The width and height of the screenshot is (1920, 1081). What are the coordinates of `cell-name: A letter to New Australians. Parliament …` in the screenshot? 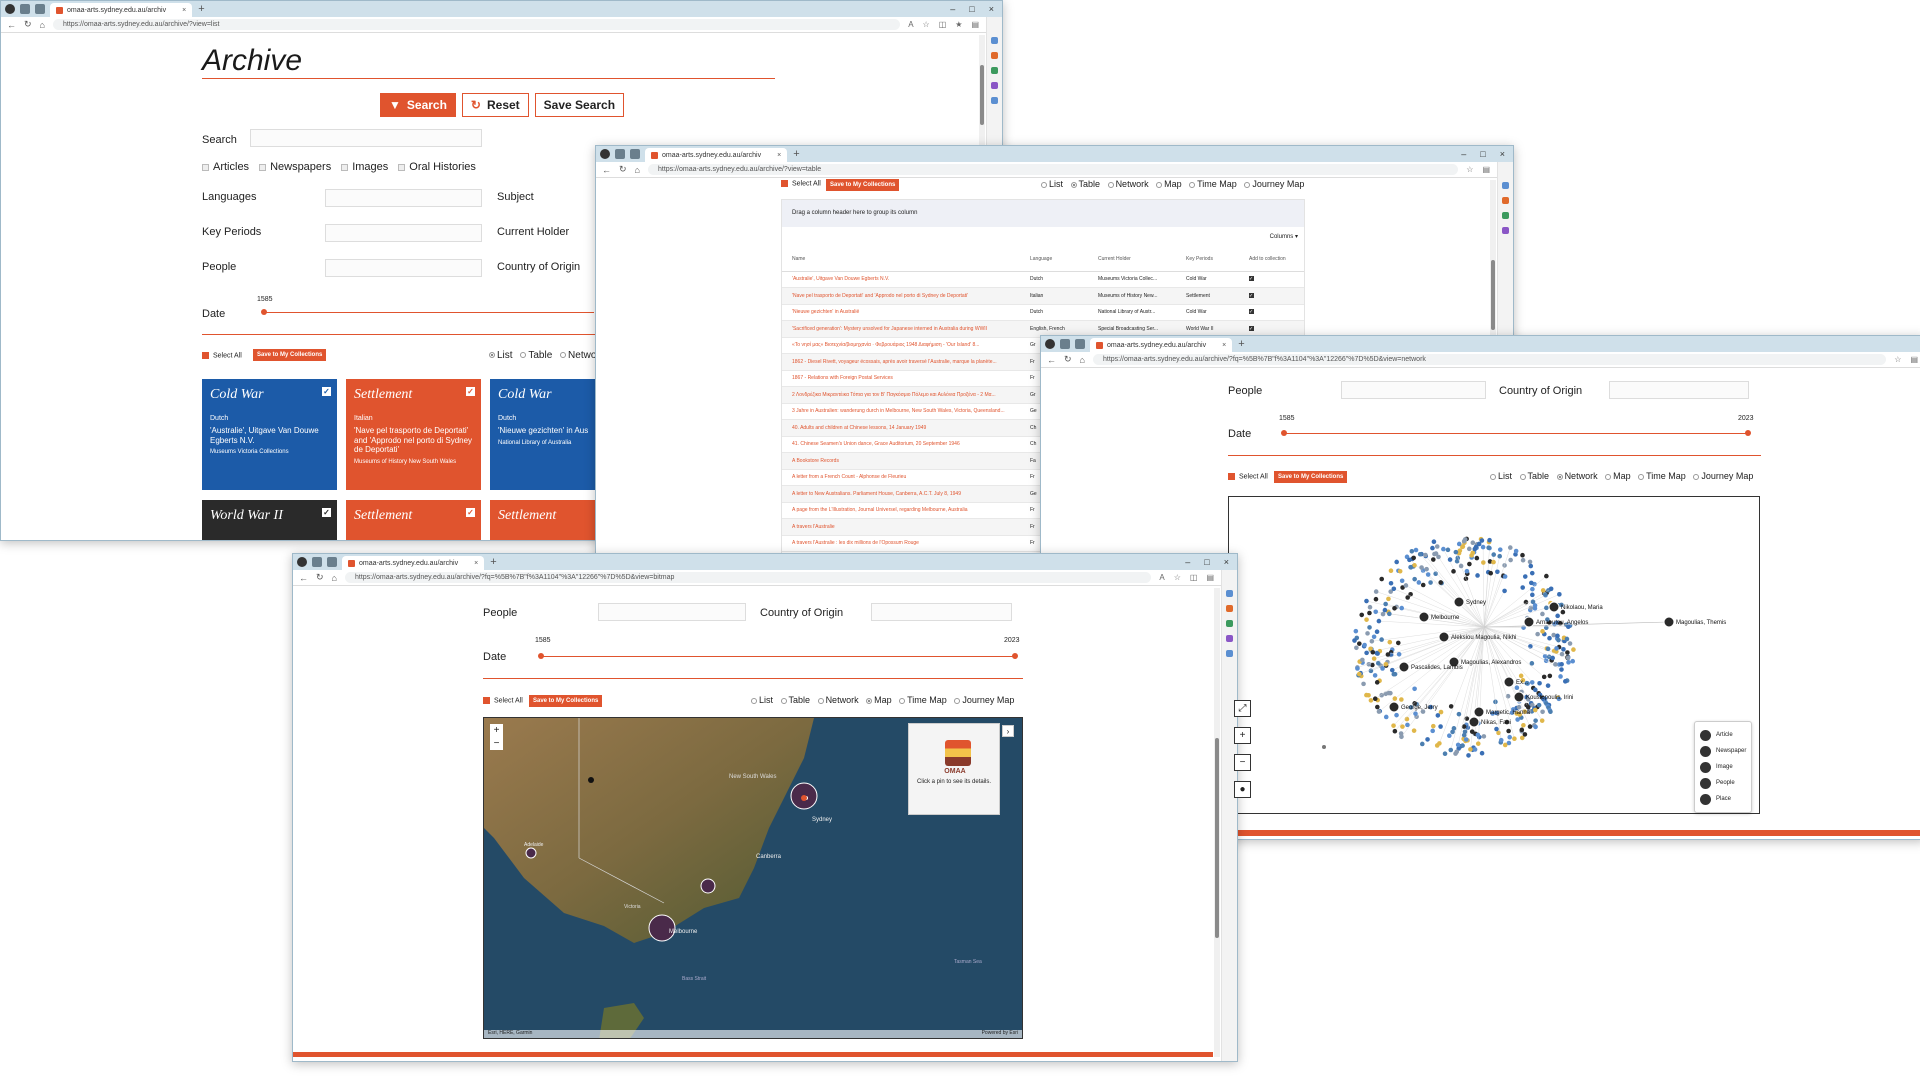 It's located at (901, 494).